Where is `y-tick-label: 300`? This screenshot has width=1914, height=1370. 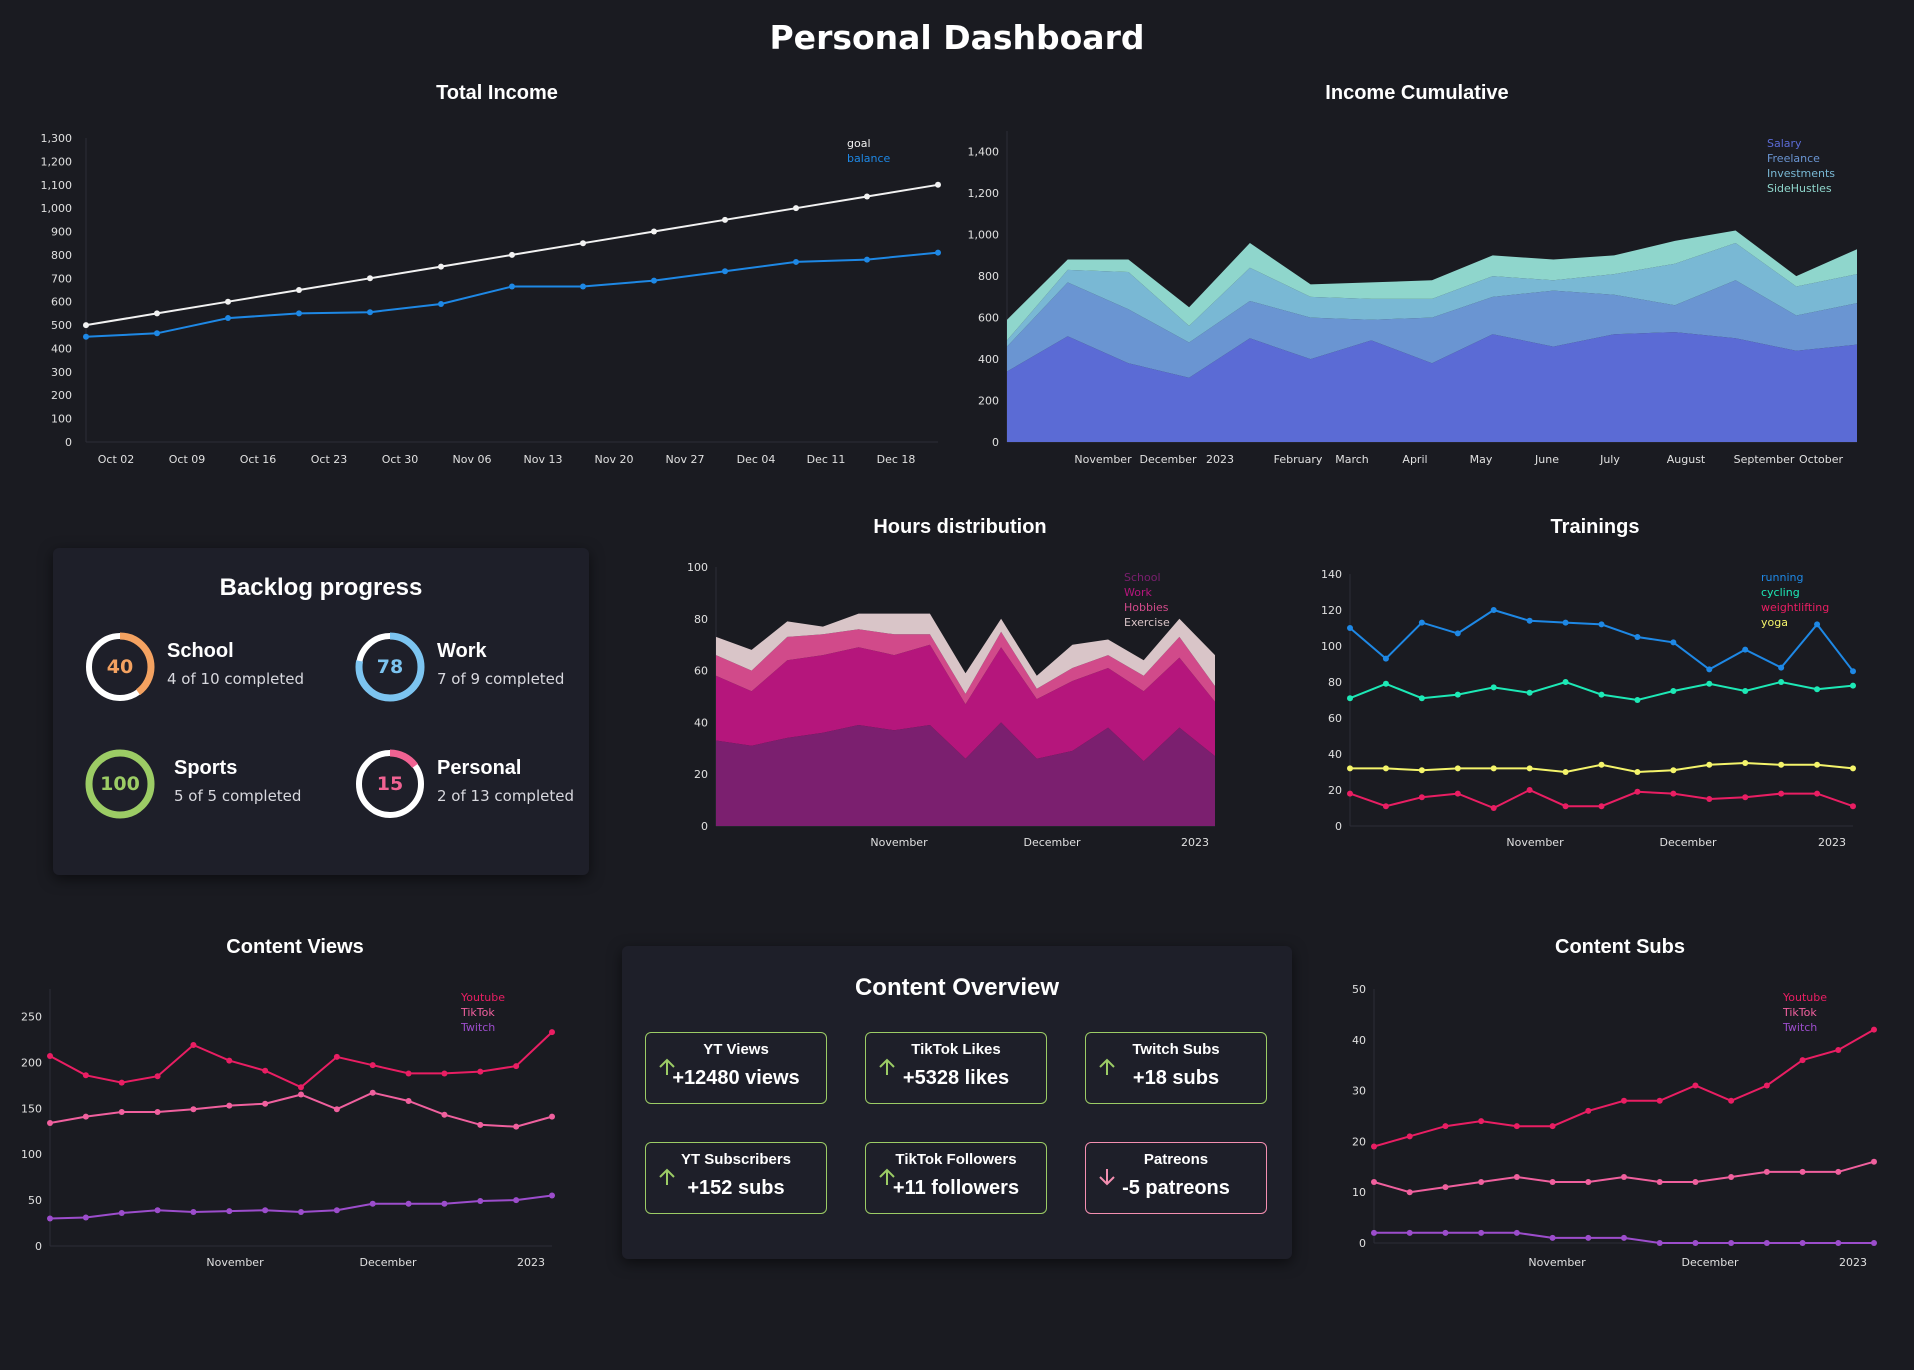 y-tick-label: 300 is located at coordinates (61, 372).